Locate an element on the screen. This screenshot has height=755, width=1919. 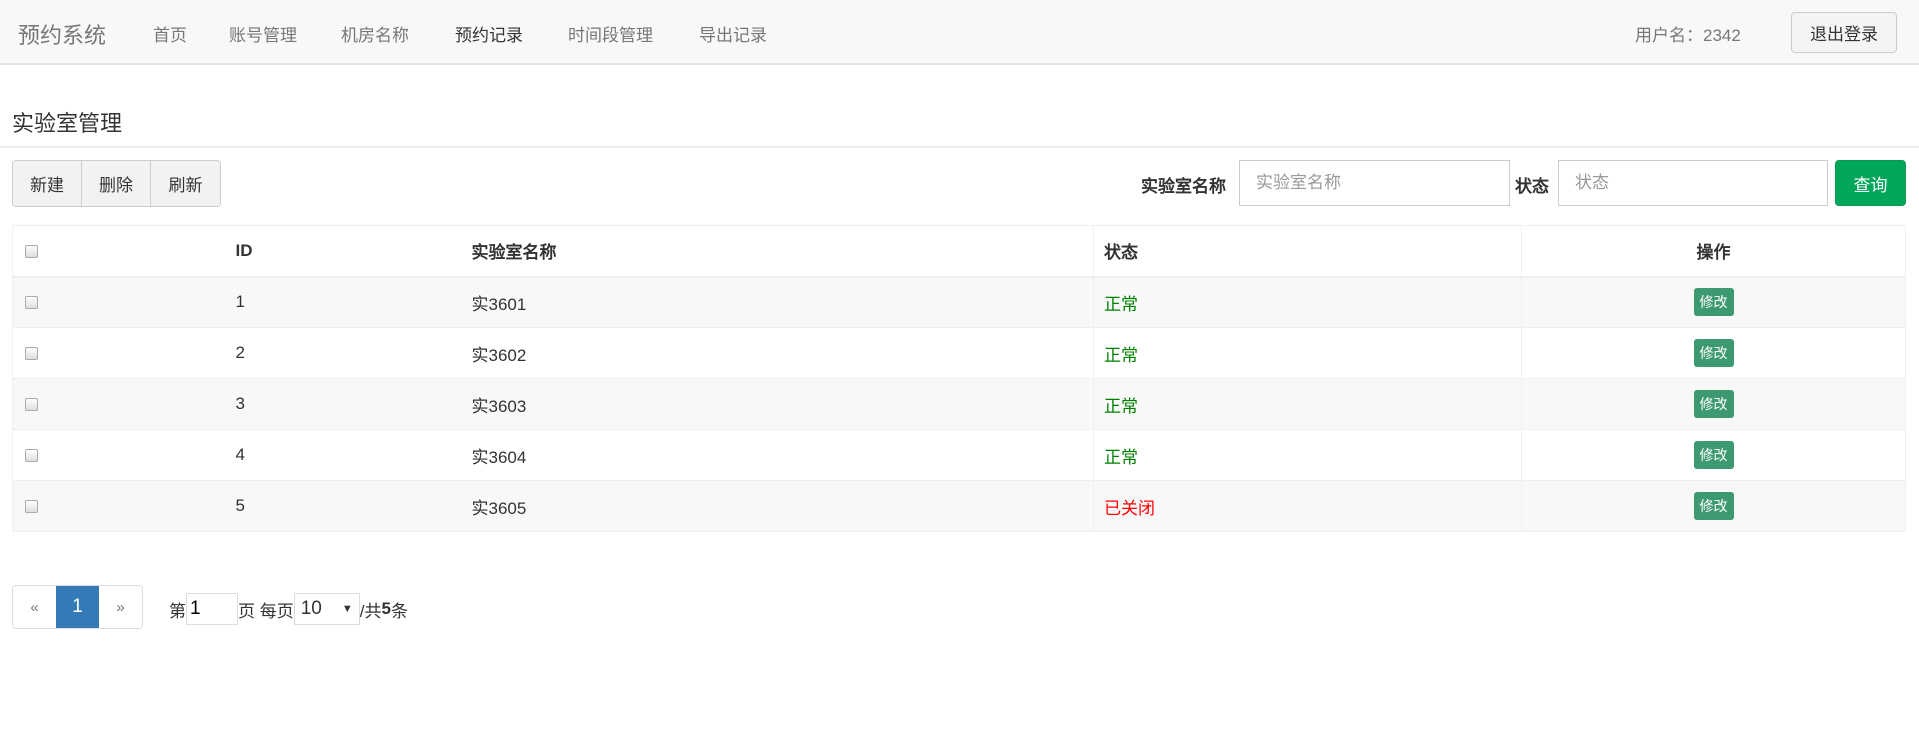
page-info: 第 页 每页 10 ▼ /共 5 条 is located at coordinates (288, 609).